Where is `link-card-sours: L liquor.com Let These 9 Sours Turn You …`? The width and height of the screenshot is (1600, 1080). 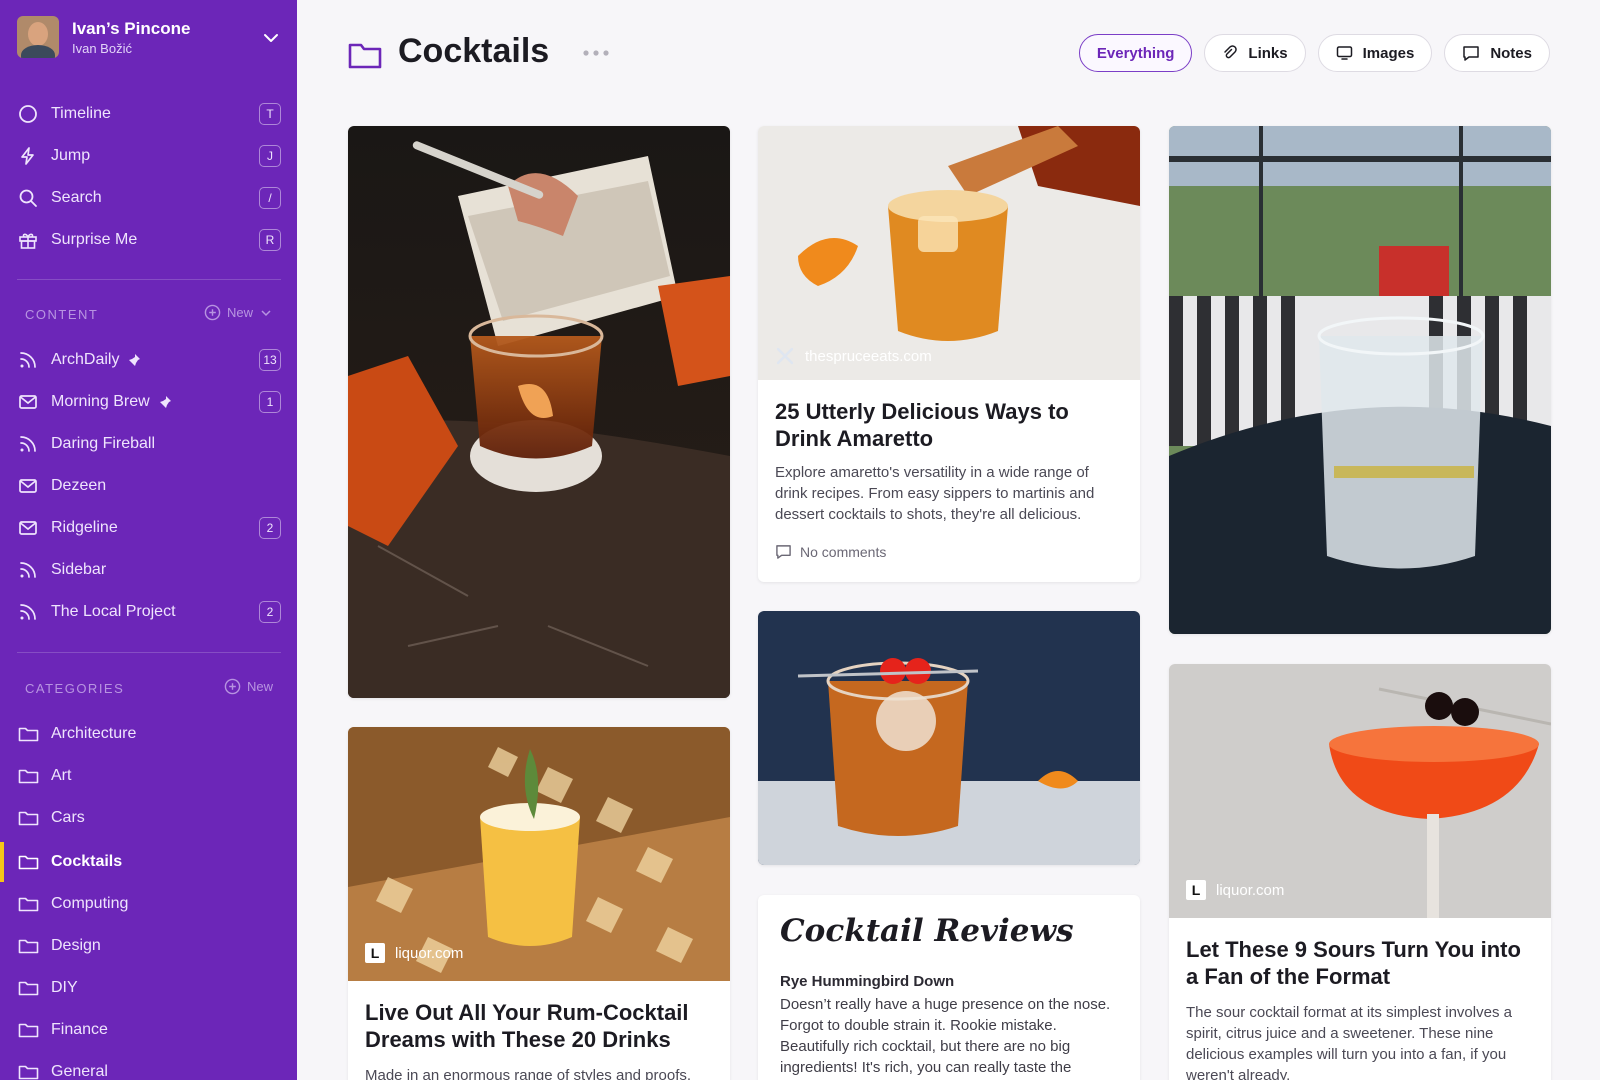 link-card-sours: L liquor.com Let These 9 Sours Turn You … is located at coordinates (1360, 872).